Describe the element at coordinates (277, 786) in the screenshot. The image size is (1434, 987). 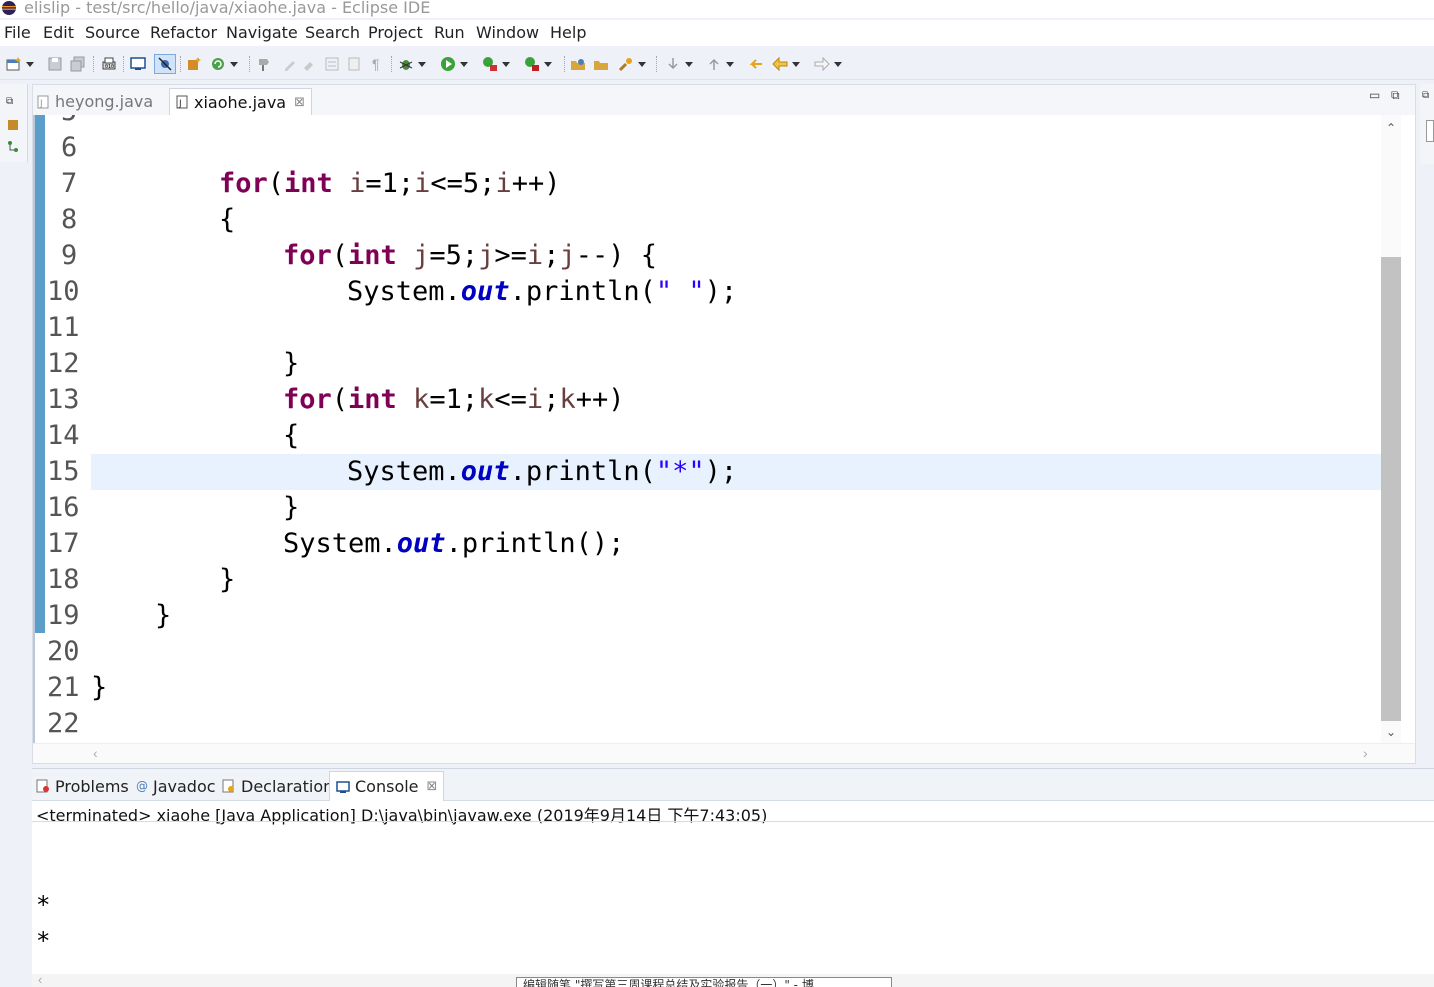
I see `tab-declaration: Declaration` at that location.